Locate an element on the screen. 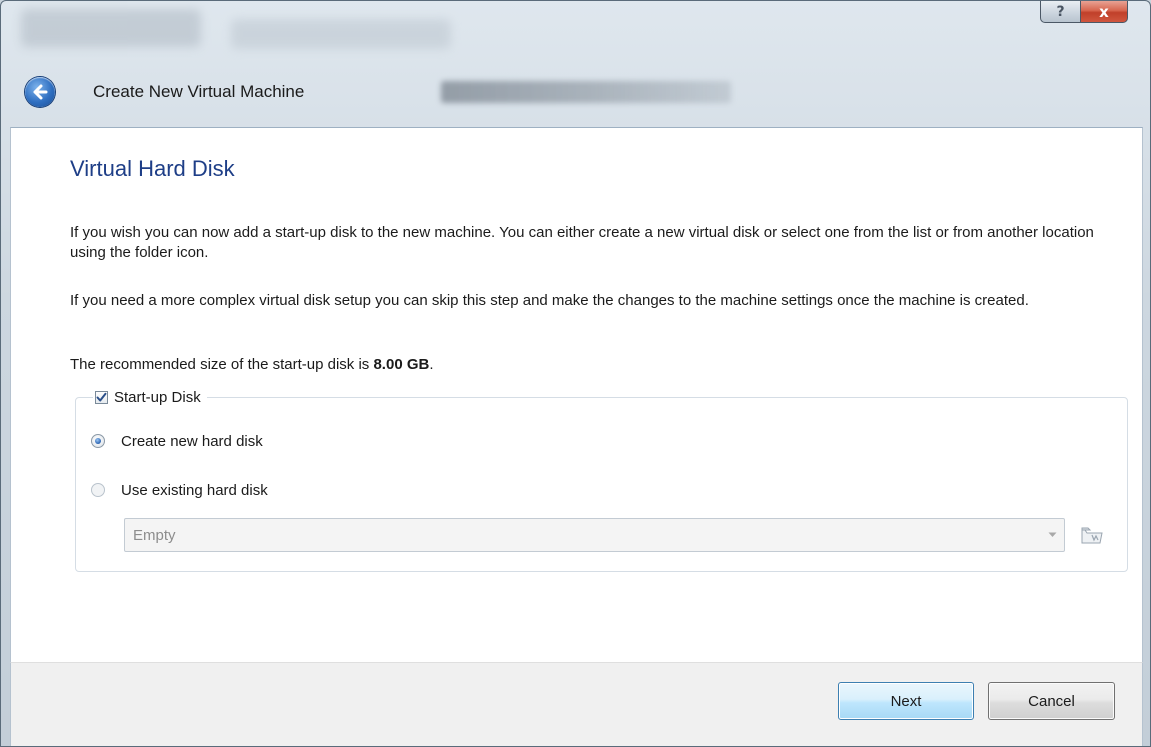 The image size is (1151, 747). checkmark-icon is located at coordinates (101, 396).